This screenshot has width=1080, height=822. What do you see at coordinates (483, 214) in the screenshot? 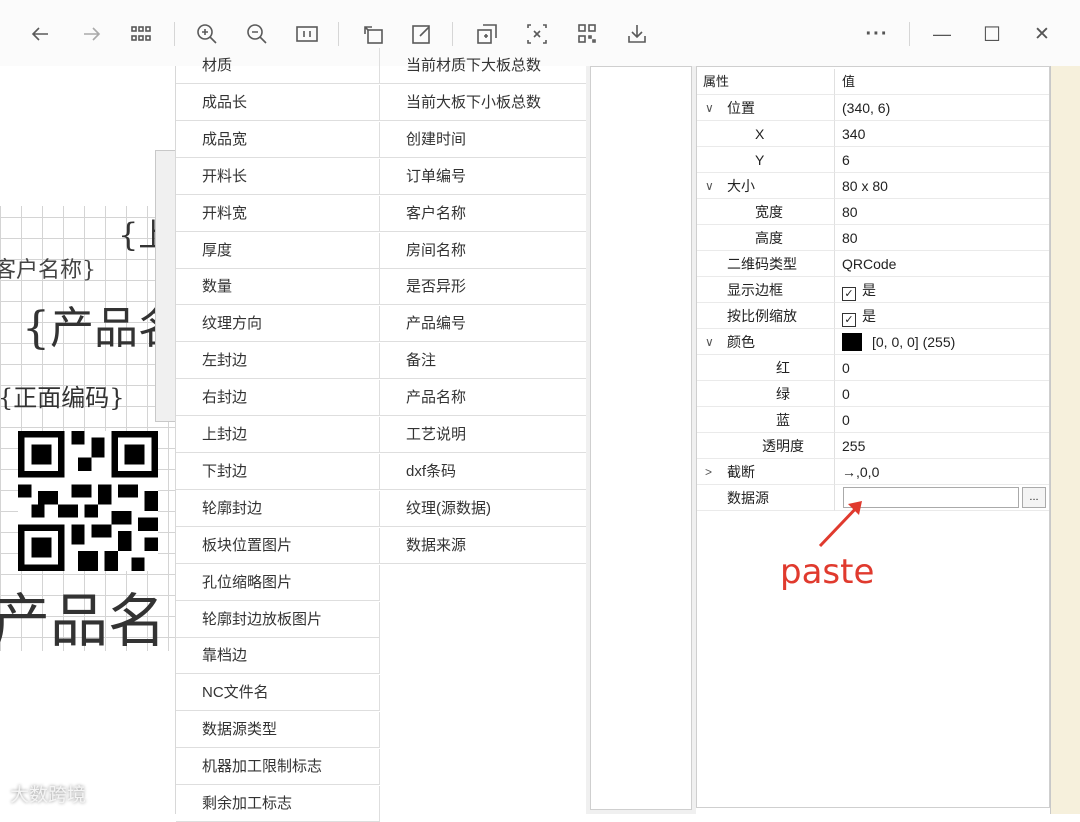
I see `field-item: 客户名称` at bounding box center [483, 214].